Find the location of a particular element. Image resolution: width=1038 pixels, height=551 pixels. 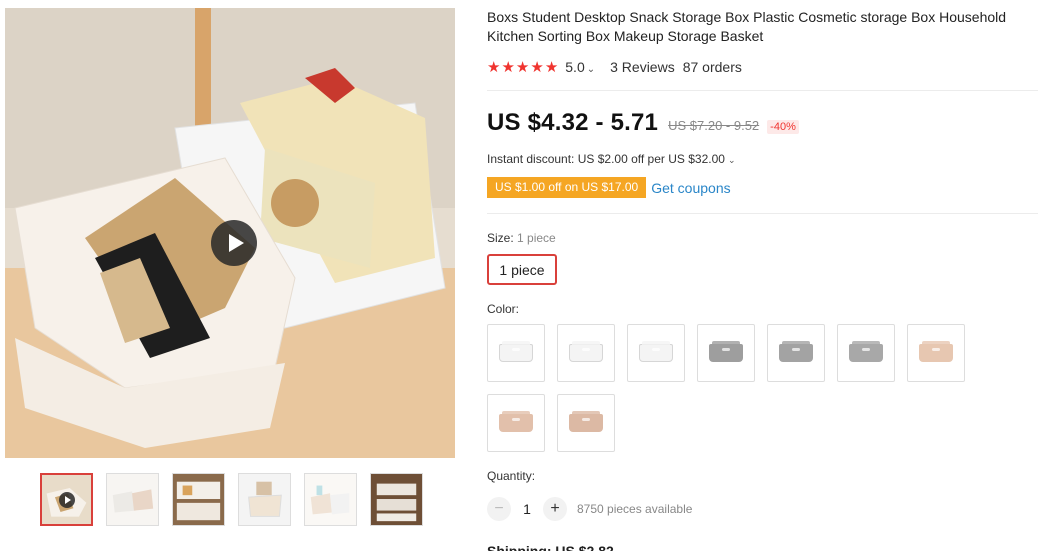

rating-value: 5.0 is located at coordinates (575, 67).